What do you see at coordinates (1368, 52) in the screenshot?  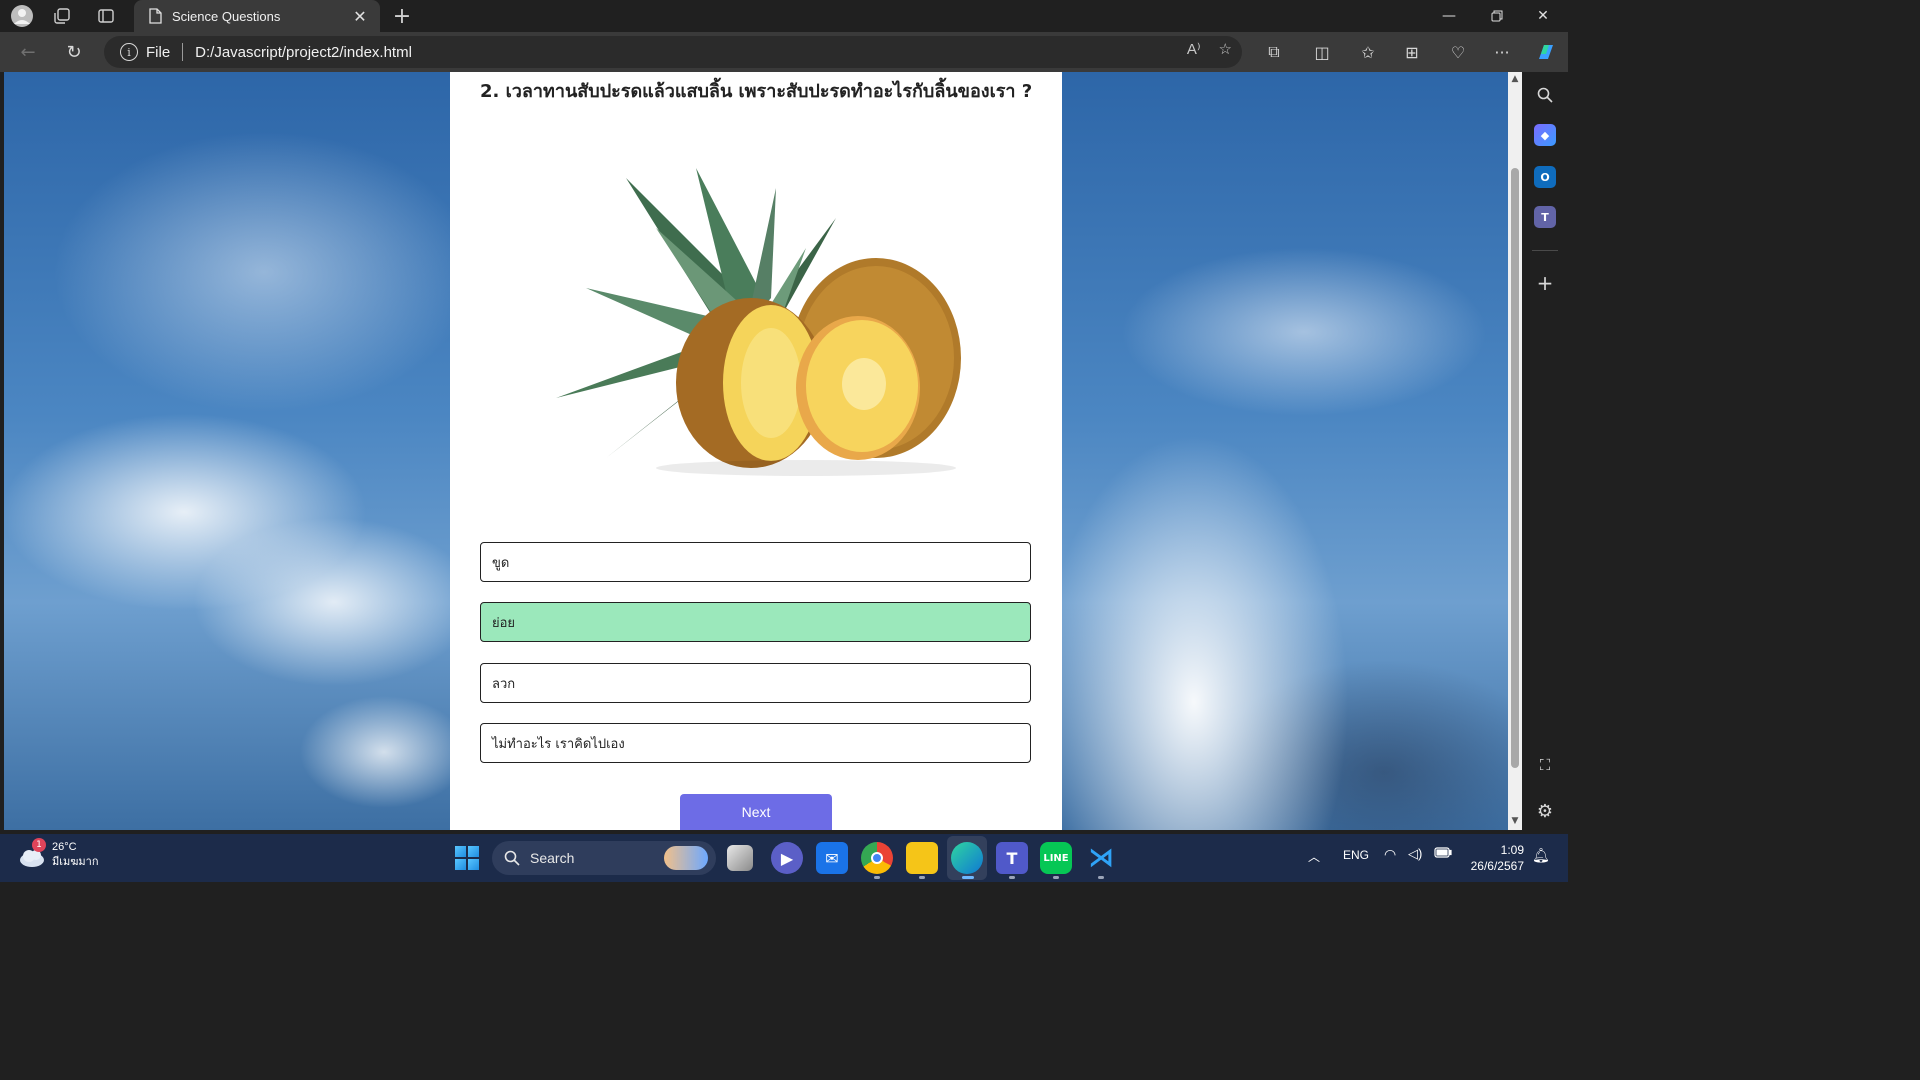 I see `favorites-icon: ✩` at bounding box center [1368, 52].